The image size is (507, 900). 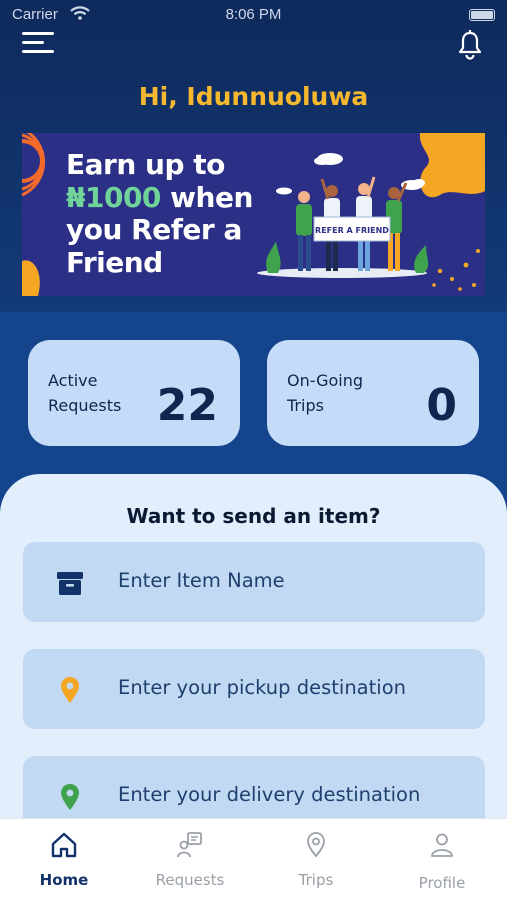 I want to click on active-requests-card: Active Requests 22, so click(x=134, y=393).